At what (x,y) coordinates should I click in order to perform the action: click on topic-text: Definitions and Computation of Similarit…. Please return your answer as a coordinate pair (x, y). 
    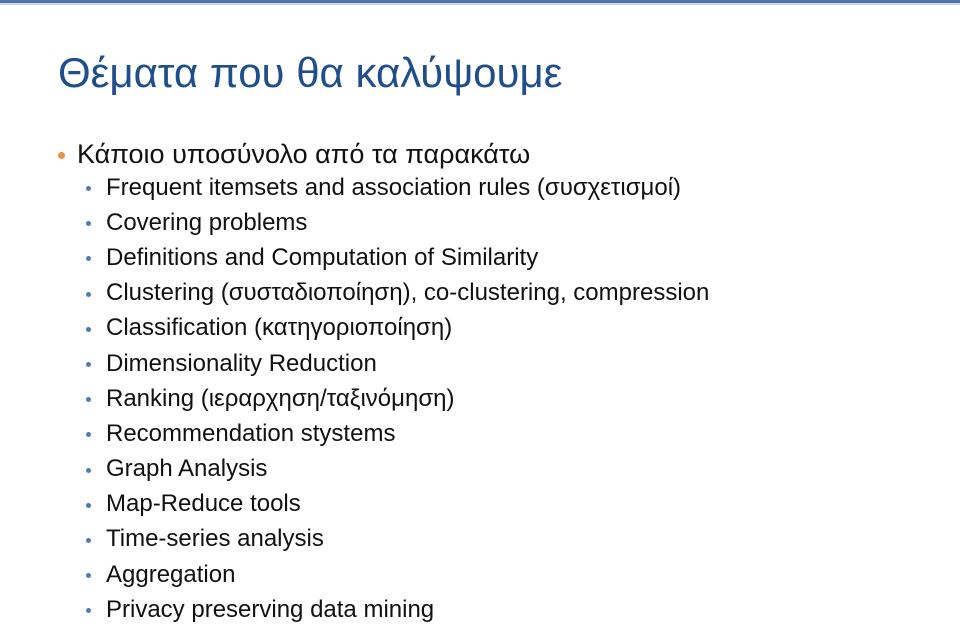
    Looking at the image, I should click on (322, 257).